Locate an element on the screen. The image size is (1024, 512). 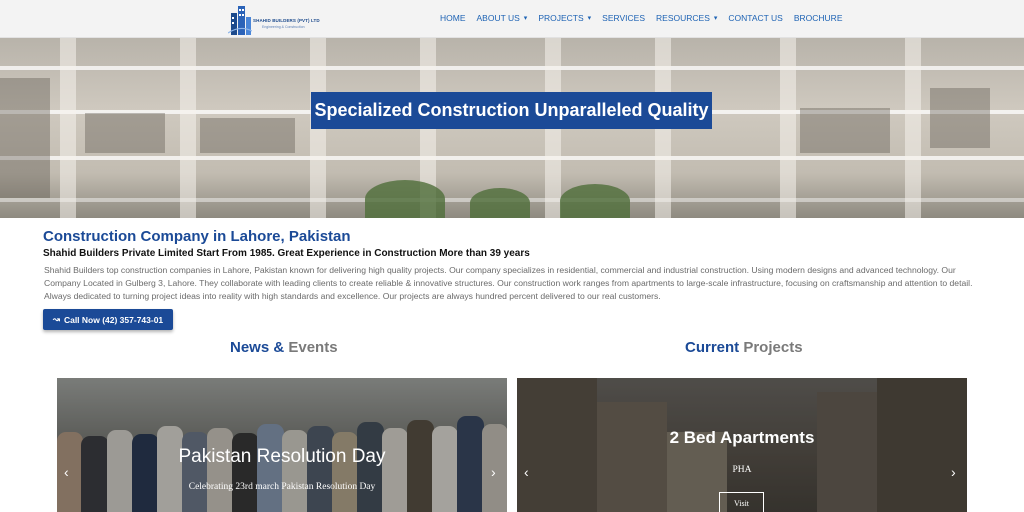
call-now-button: ↝ Call Now (42) 357-743-01 is located at coordinates (108, 319).